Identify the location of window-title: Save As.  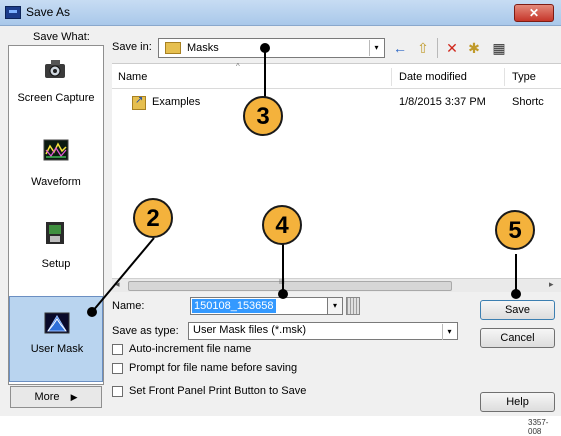
(48, 12).